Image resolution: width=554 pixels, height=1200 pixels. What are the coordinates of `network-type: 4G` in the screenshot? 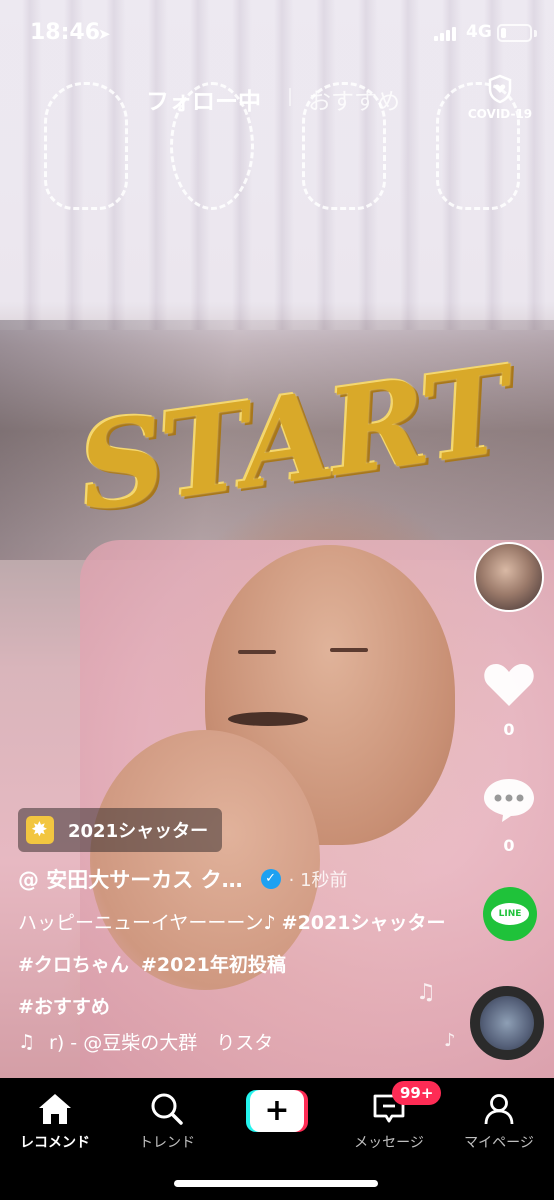 It's located at (479, 32).